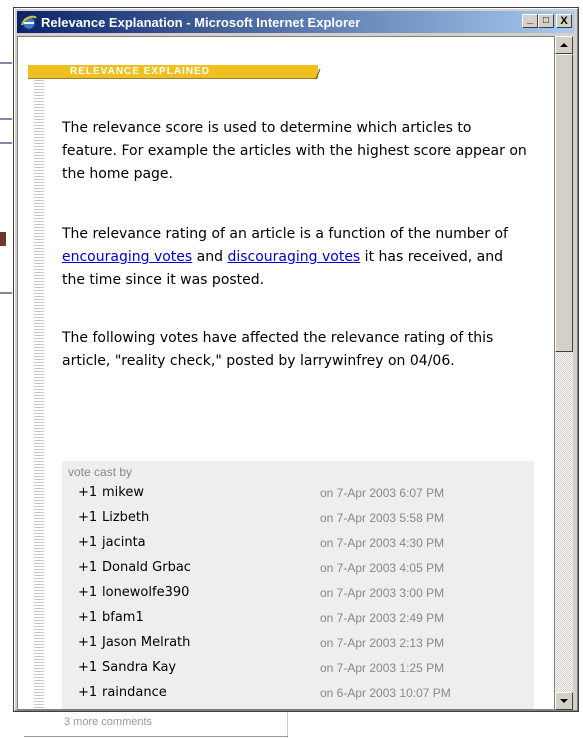 This screenshot has width=583, height=738. I want to click on vote-user: Lizbeth, so click(126, 517).